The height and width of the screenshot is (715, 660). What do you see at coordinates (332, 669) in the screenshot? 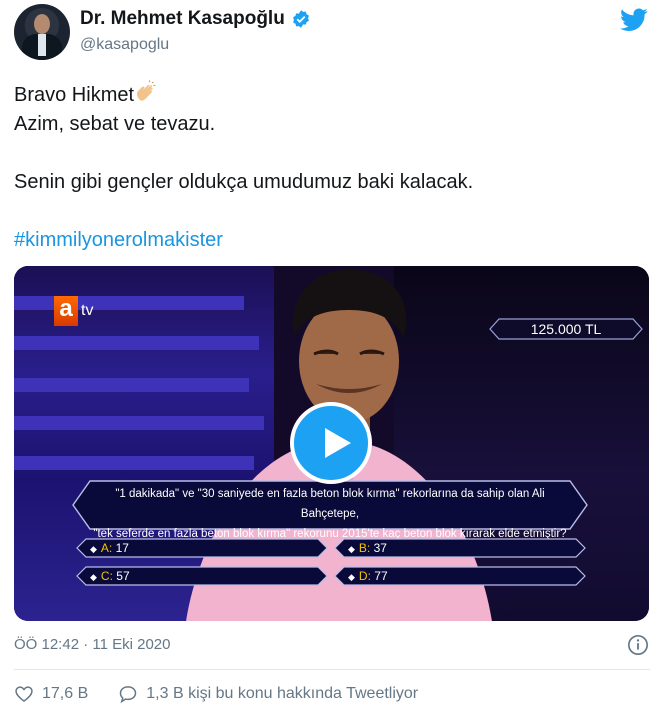
I see `divider` at bounding box center [332, 669].